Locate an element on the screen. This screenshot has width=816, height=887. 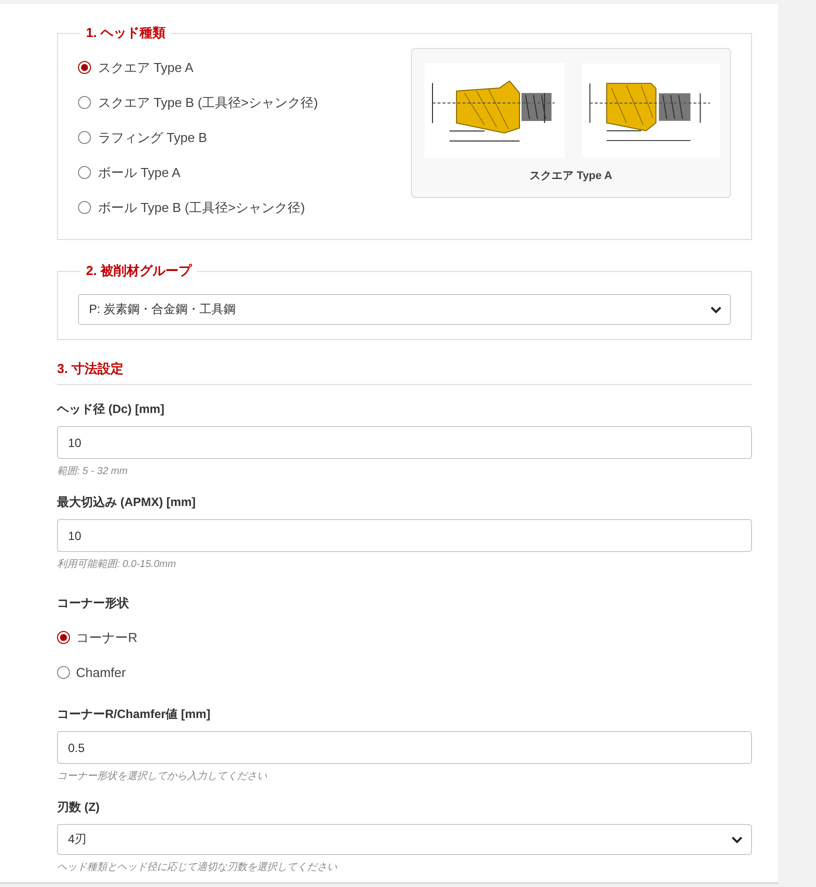
radio-label: コーナーR is located at coordinates (107, 637).